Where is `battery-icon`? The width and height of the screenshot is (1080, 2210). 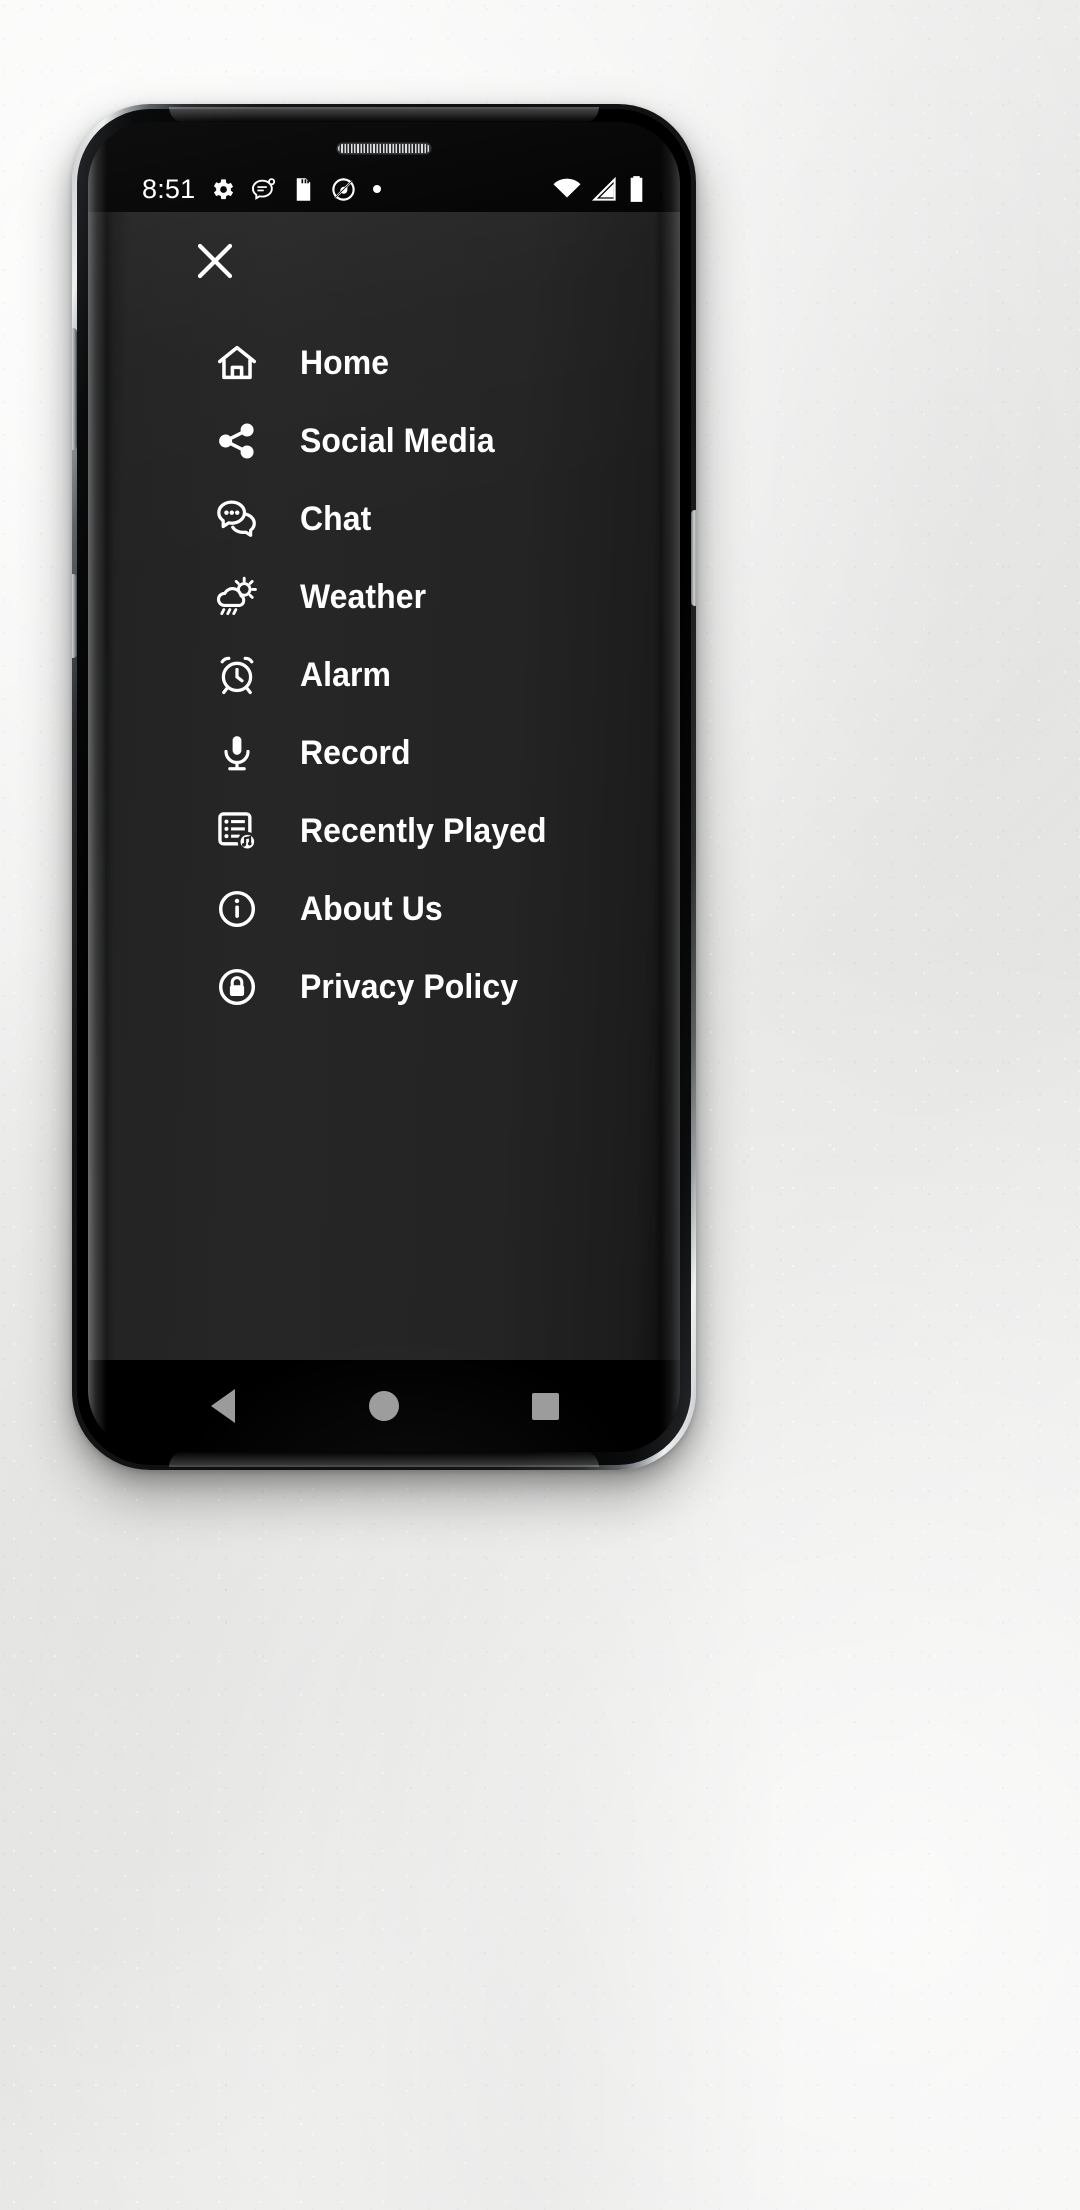
battery-icon is located at coordinates (636, 189).